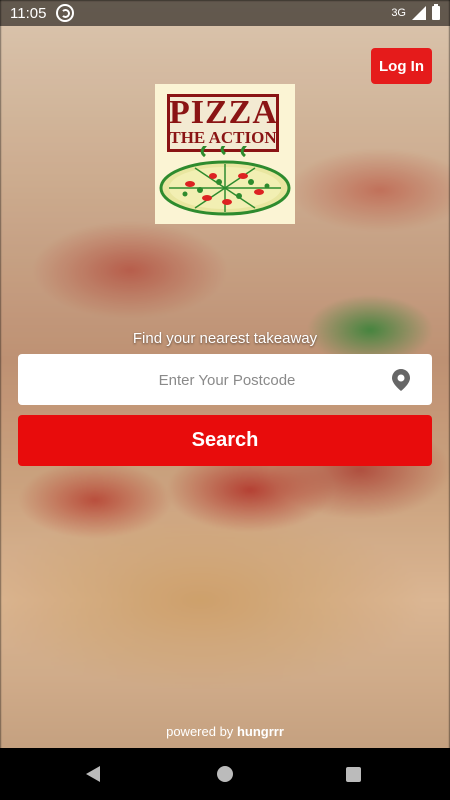 The height and width of the screenshot is (800, 450). I want to click on signal-icon, so click(419, 13).